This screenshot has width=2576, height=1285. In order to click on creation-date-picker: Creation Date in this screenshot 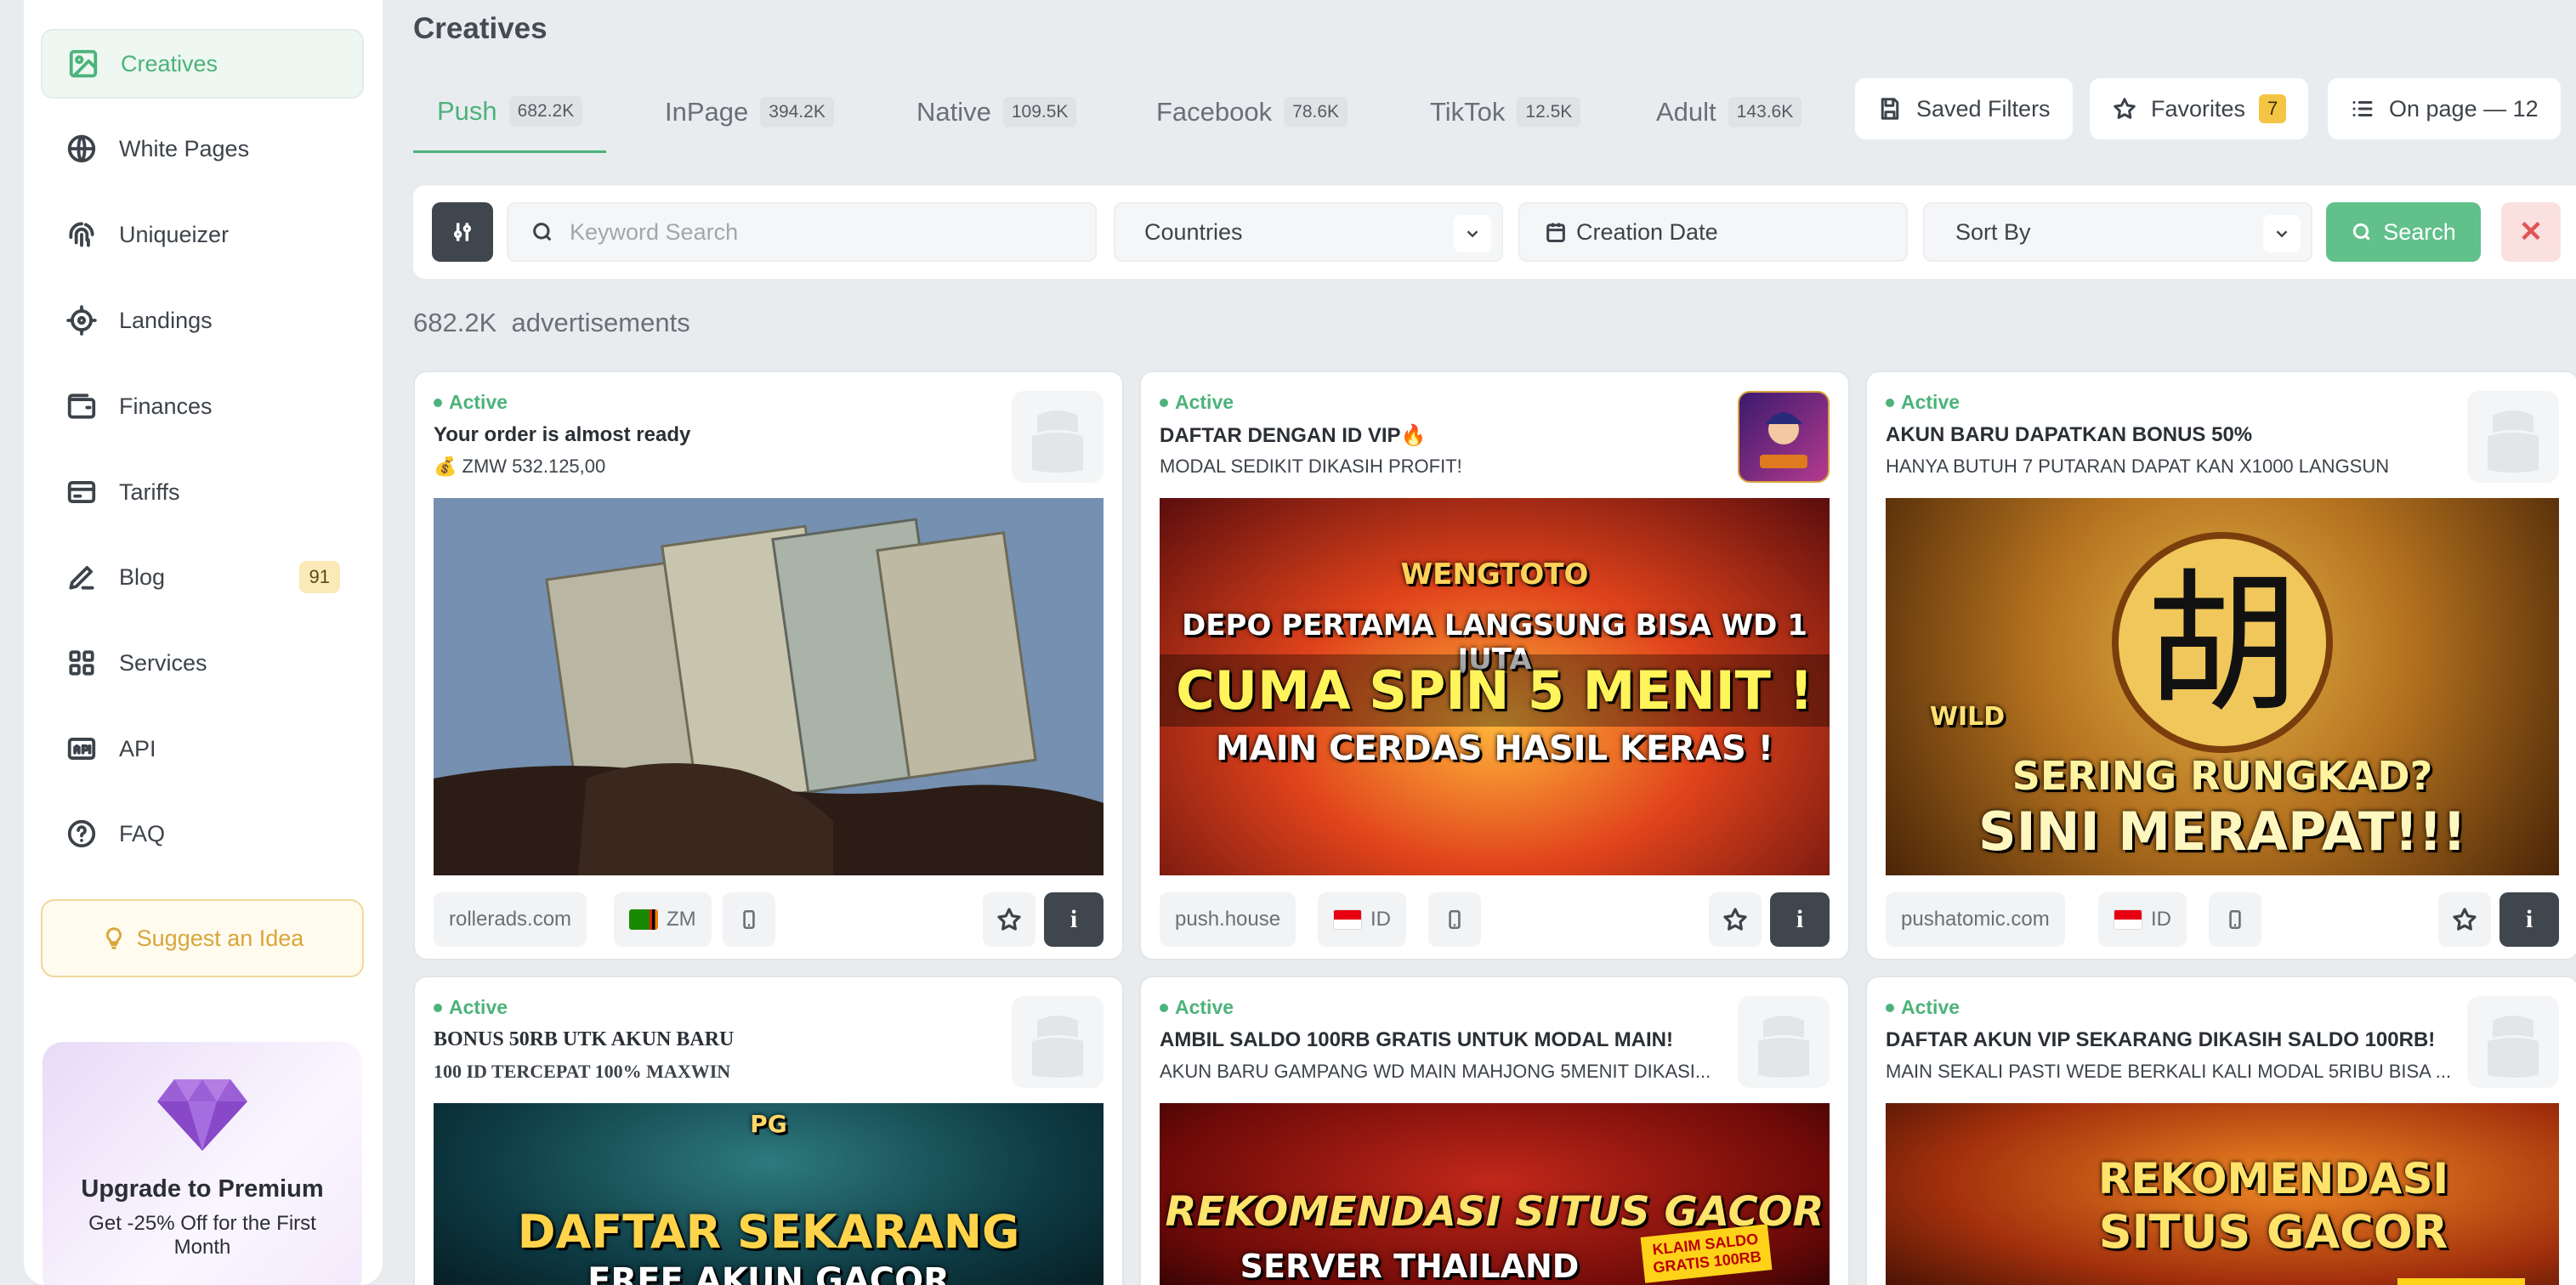, I will do `click(1713, 232)`.